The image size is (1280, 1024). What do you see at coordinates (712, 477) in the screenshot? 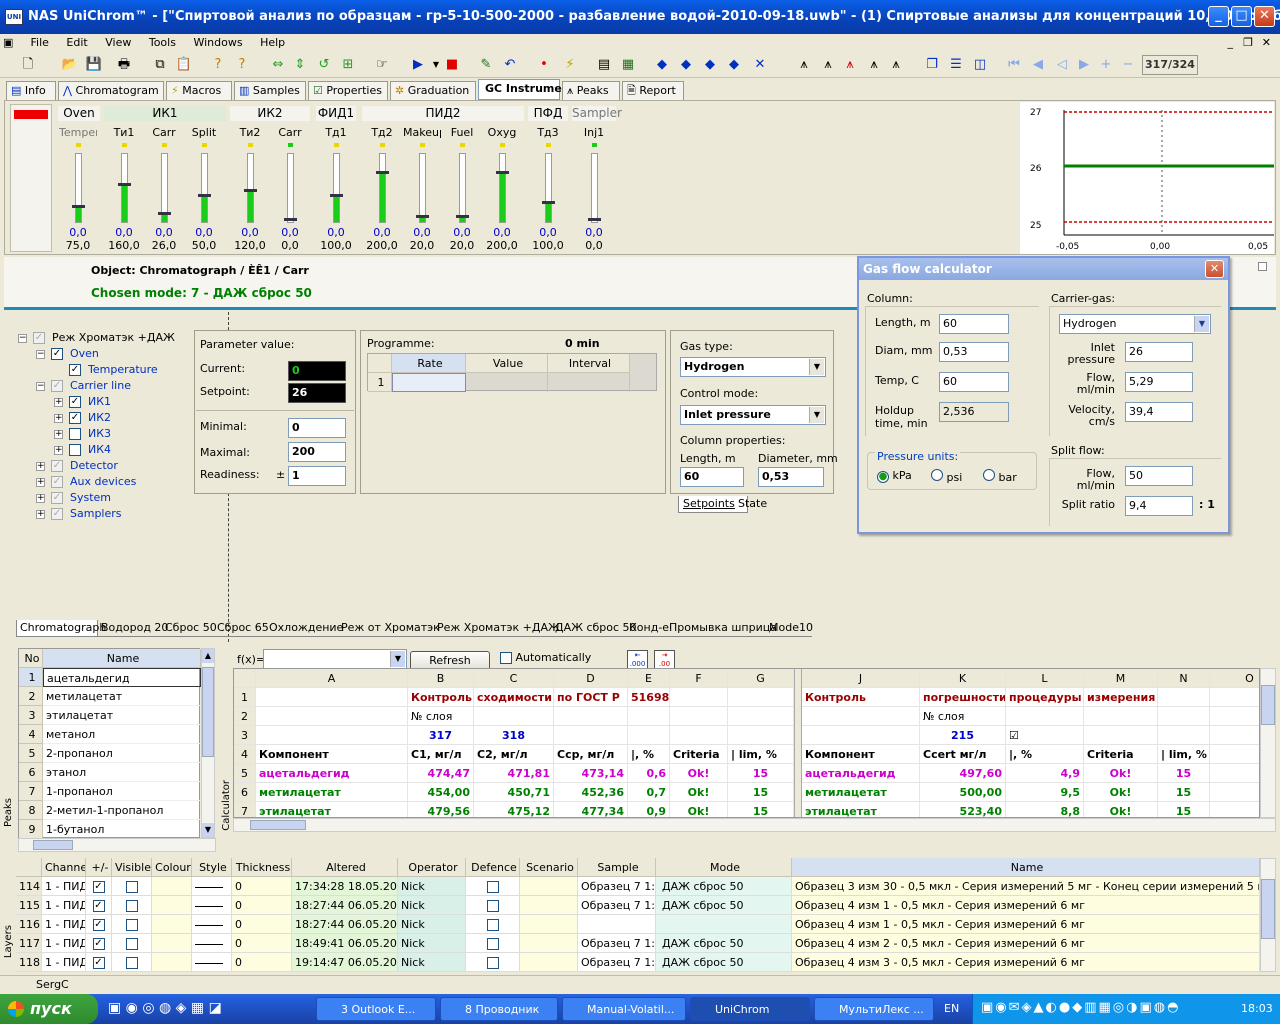
I see `length-input: 60` at bounding box center [712, 477].